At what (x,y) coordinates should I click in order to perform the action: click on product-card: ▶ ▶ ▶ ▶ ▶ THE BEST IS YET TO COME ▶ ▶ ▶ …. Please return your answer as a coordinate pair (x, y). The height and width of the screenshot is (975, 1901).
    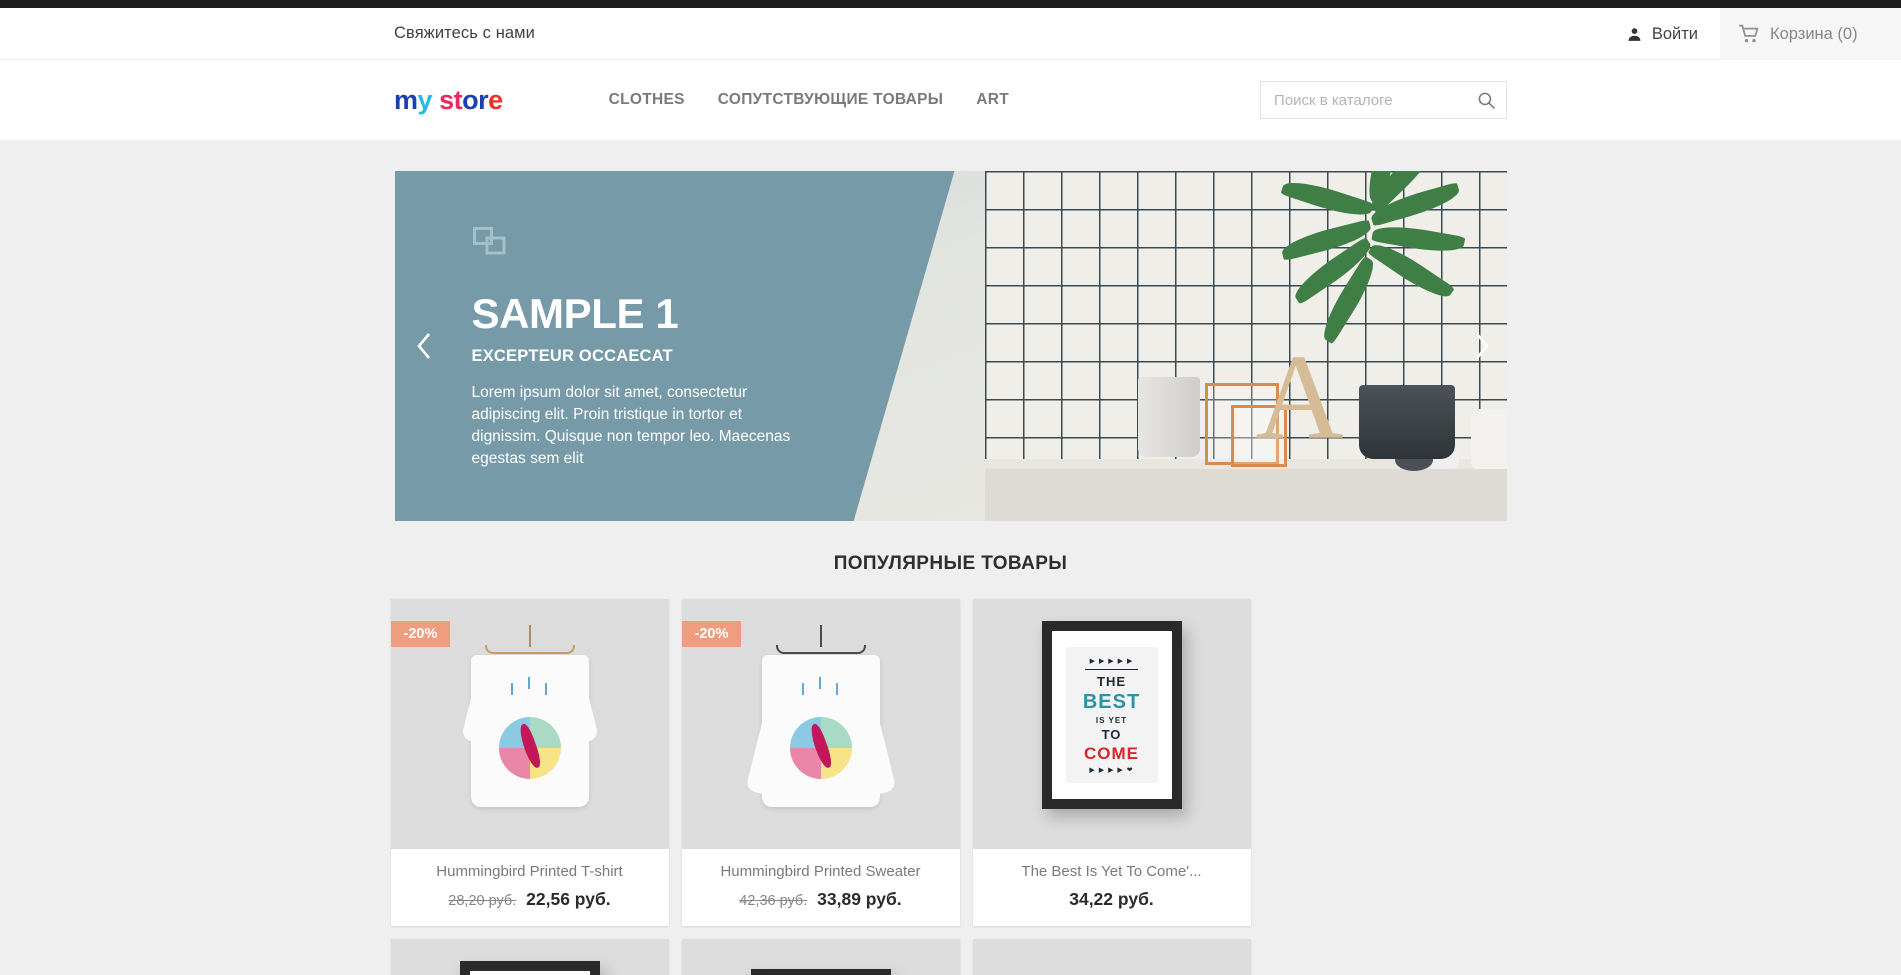
    Looking at the image, I should click on (1111, 762).